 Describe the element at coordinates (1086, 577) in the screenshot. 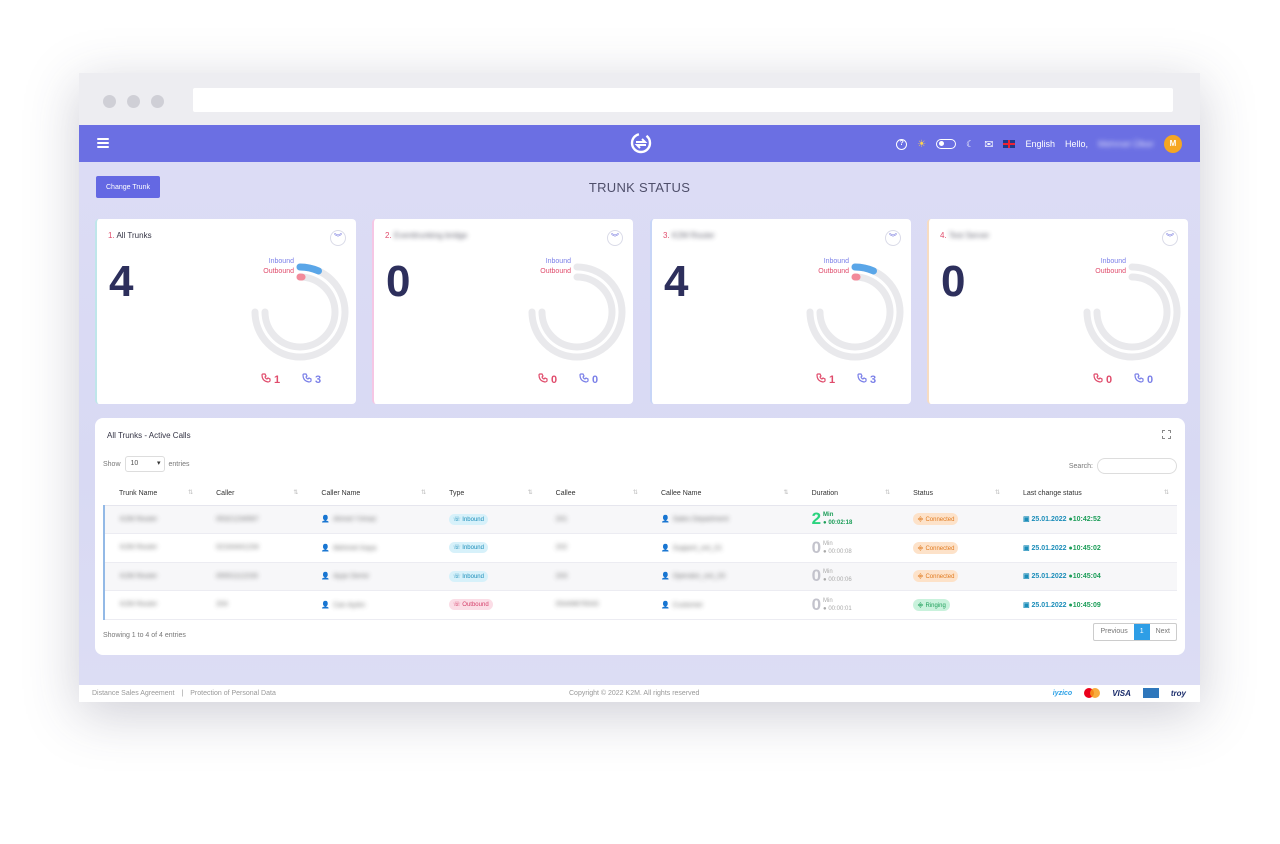

I see `status-time: 10:45:04` at that location.